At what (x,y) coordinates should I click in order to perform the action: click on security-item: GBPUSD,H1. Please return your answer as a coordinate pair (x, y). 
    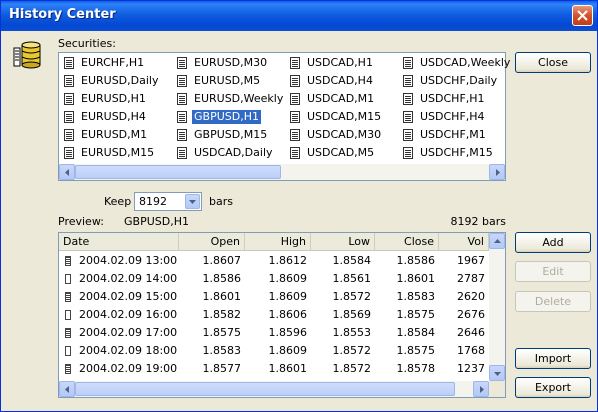
    Looking at the image, I should click on (219, 117).